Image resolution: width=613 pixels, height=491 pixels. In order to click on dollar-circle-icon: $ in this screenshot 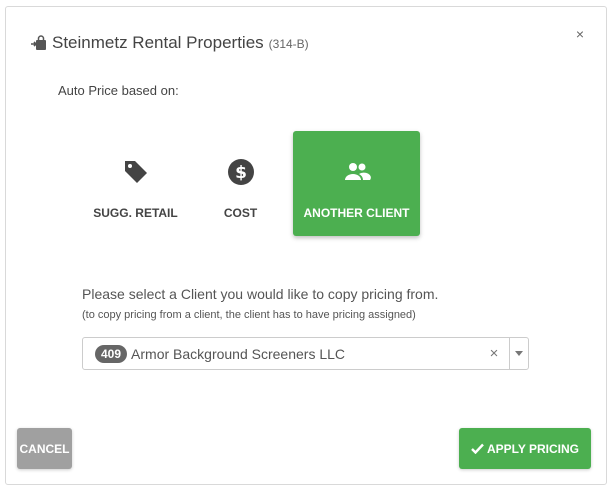, I will do `click(241, 172)`.